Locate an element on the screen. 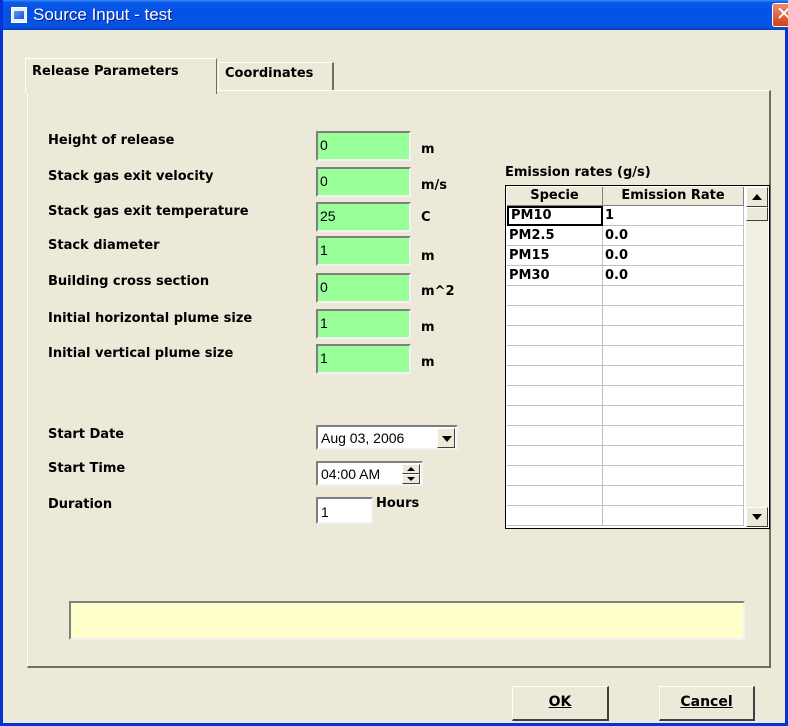 Image resolution: width=788 pixels, height=726 pixels. app-icon is located at coordinates (19, 15).